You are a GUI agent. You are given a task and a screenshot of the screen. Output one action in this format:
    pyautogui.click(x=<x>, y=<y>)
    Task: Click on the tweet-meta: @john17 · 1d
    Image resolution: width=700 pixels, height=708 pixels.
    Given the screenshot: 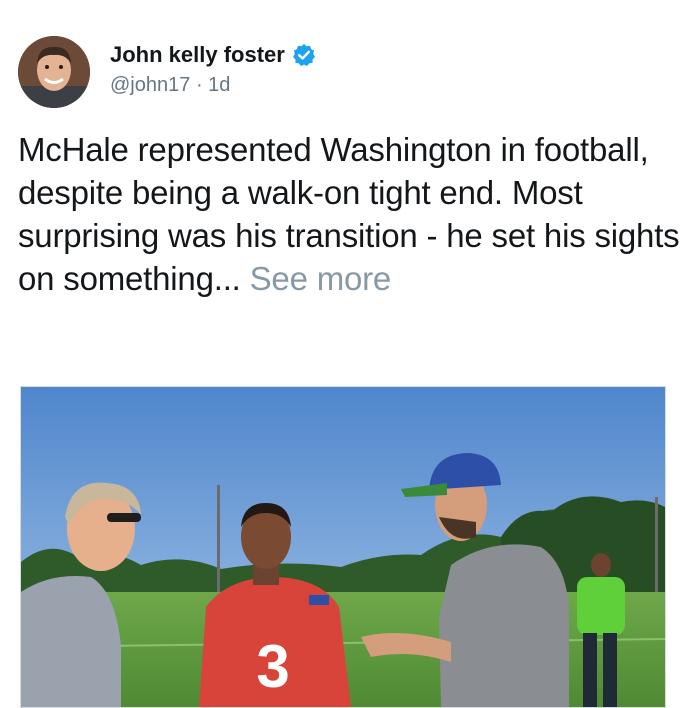 What is the action you would take?
    pyautogui.click(x=170, y=85)
    